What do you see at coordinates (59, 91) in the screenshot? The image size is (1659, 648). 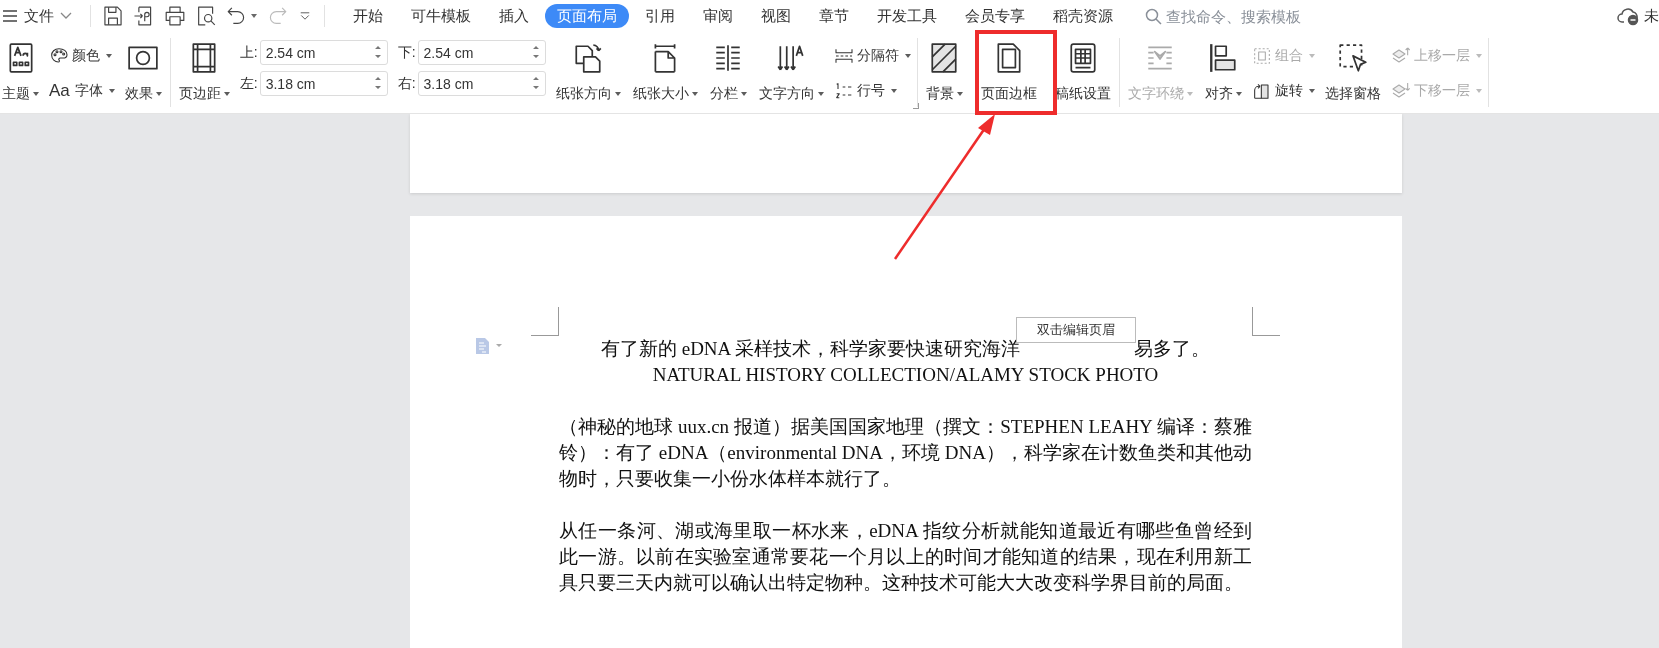 I see `font-glyph-icon: Aa` at bounding box center [59, 91].